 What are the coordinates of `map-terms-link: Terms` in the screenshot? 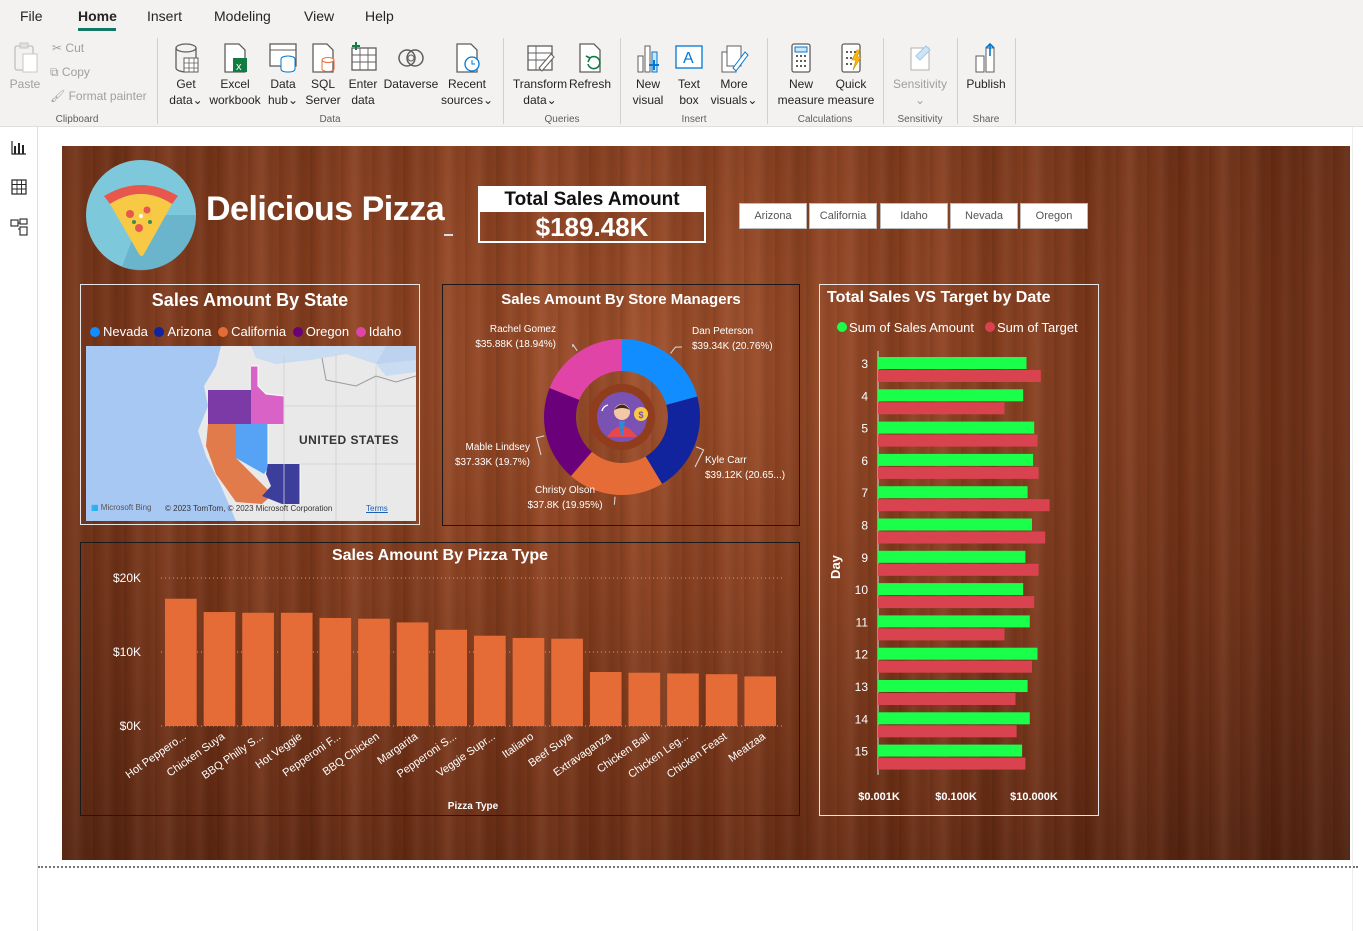 It's located at (377, 508).